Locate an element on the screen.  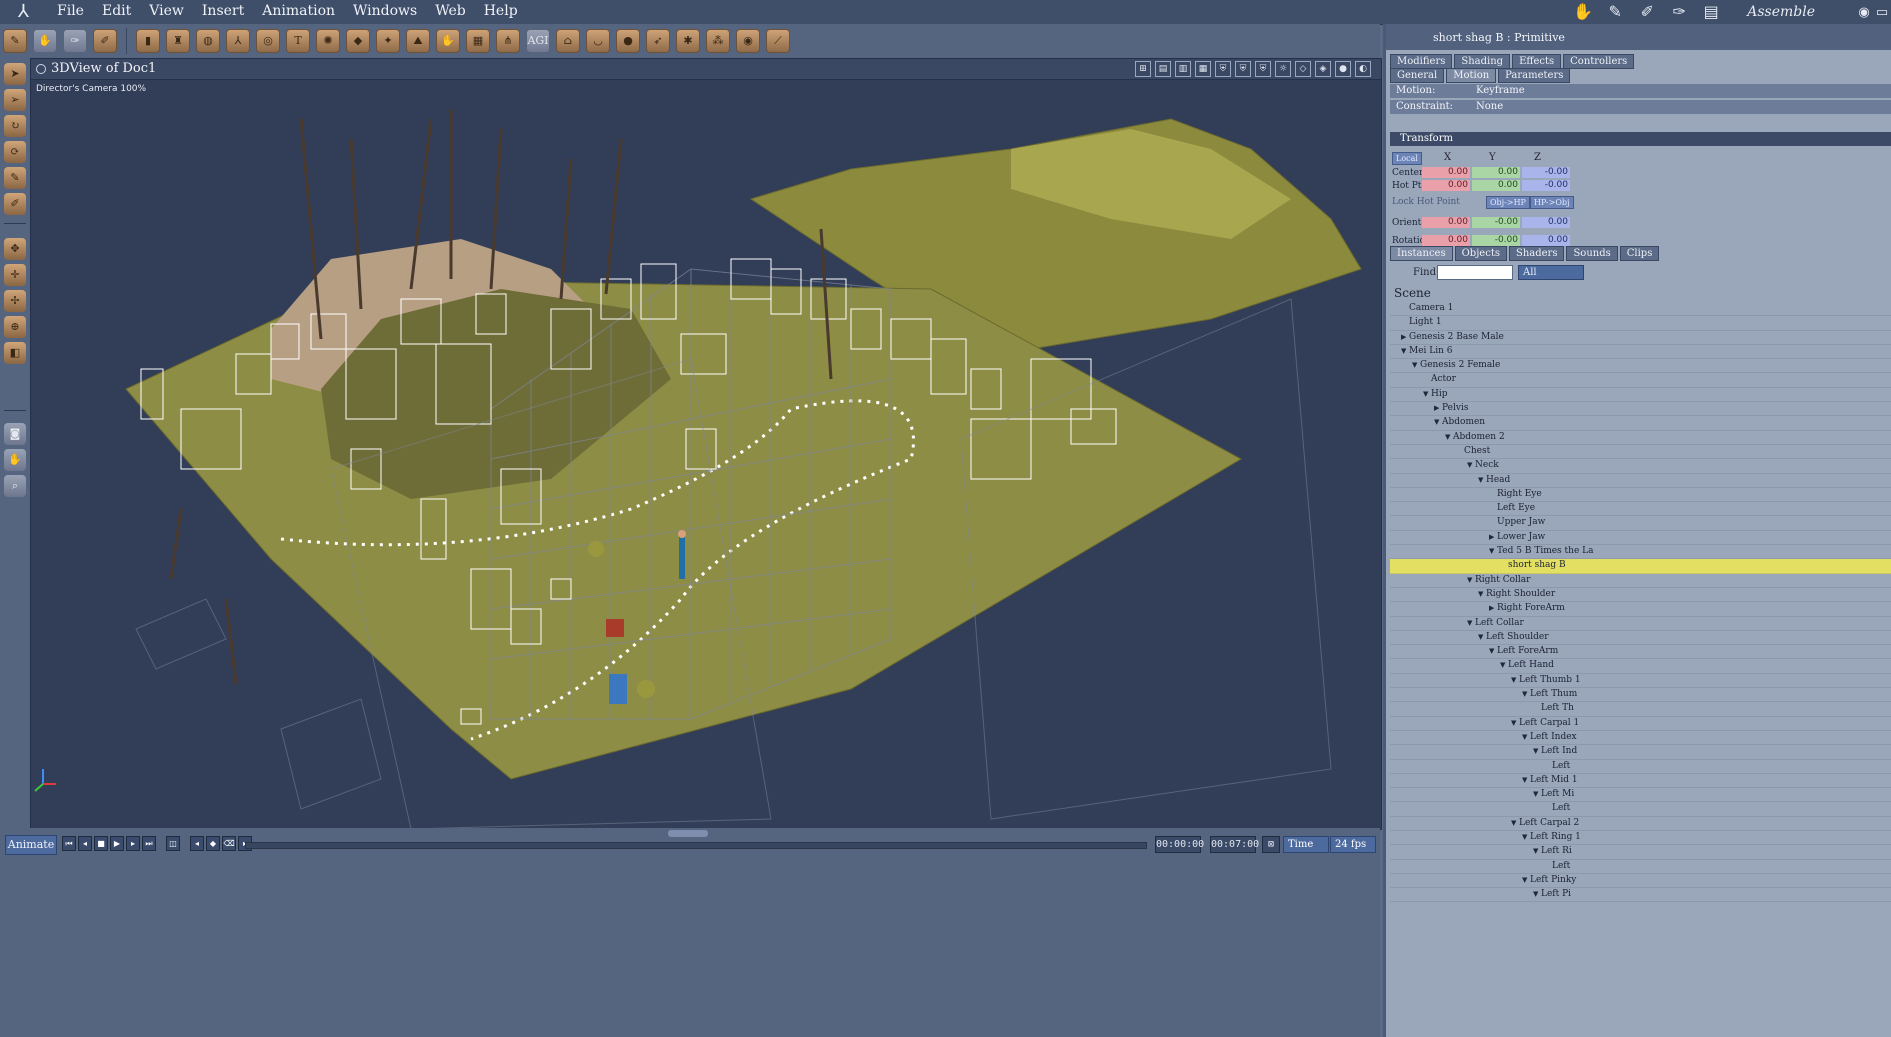
tree-item: ▼ Left Pi is located at coordinates (1640, 895).